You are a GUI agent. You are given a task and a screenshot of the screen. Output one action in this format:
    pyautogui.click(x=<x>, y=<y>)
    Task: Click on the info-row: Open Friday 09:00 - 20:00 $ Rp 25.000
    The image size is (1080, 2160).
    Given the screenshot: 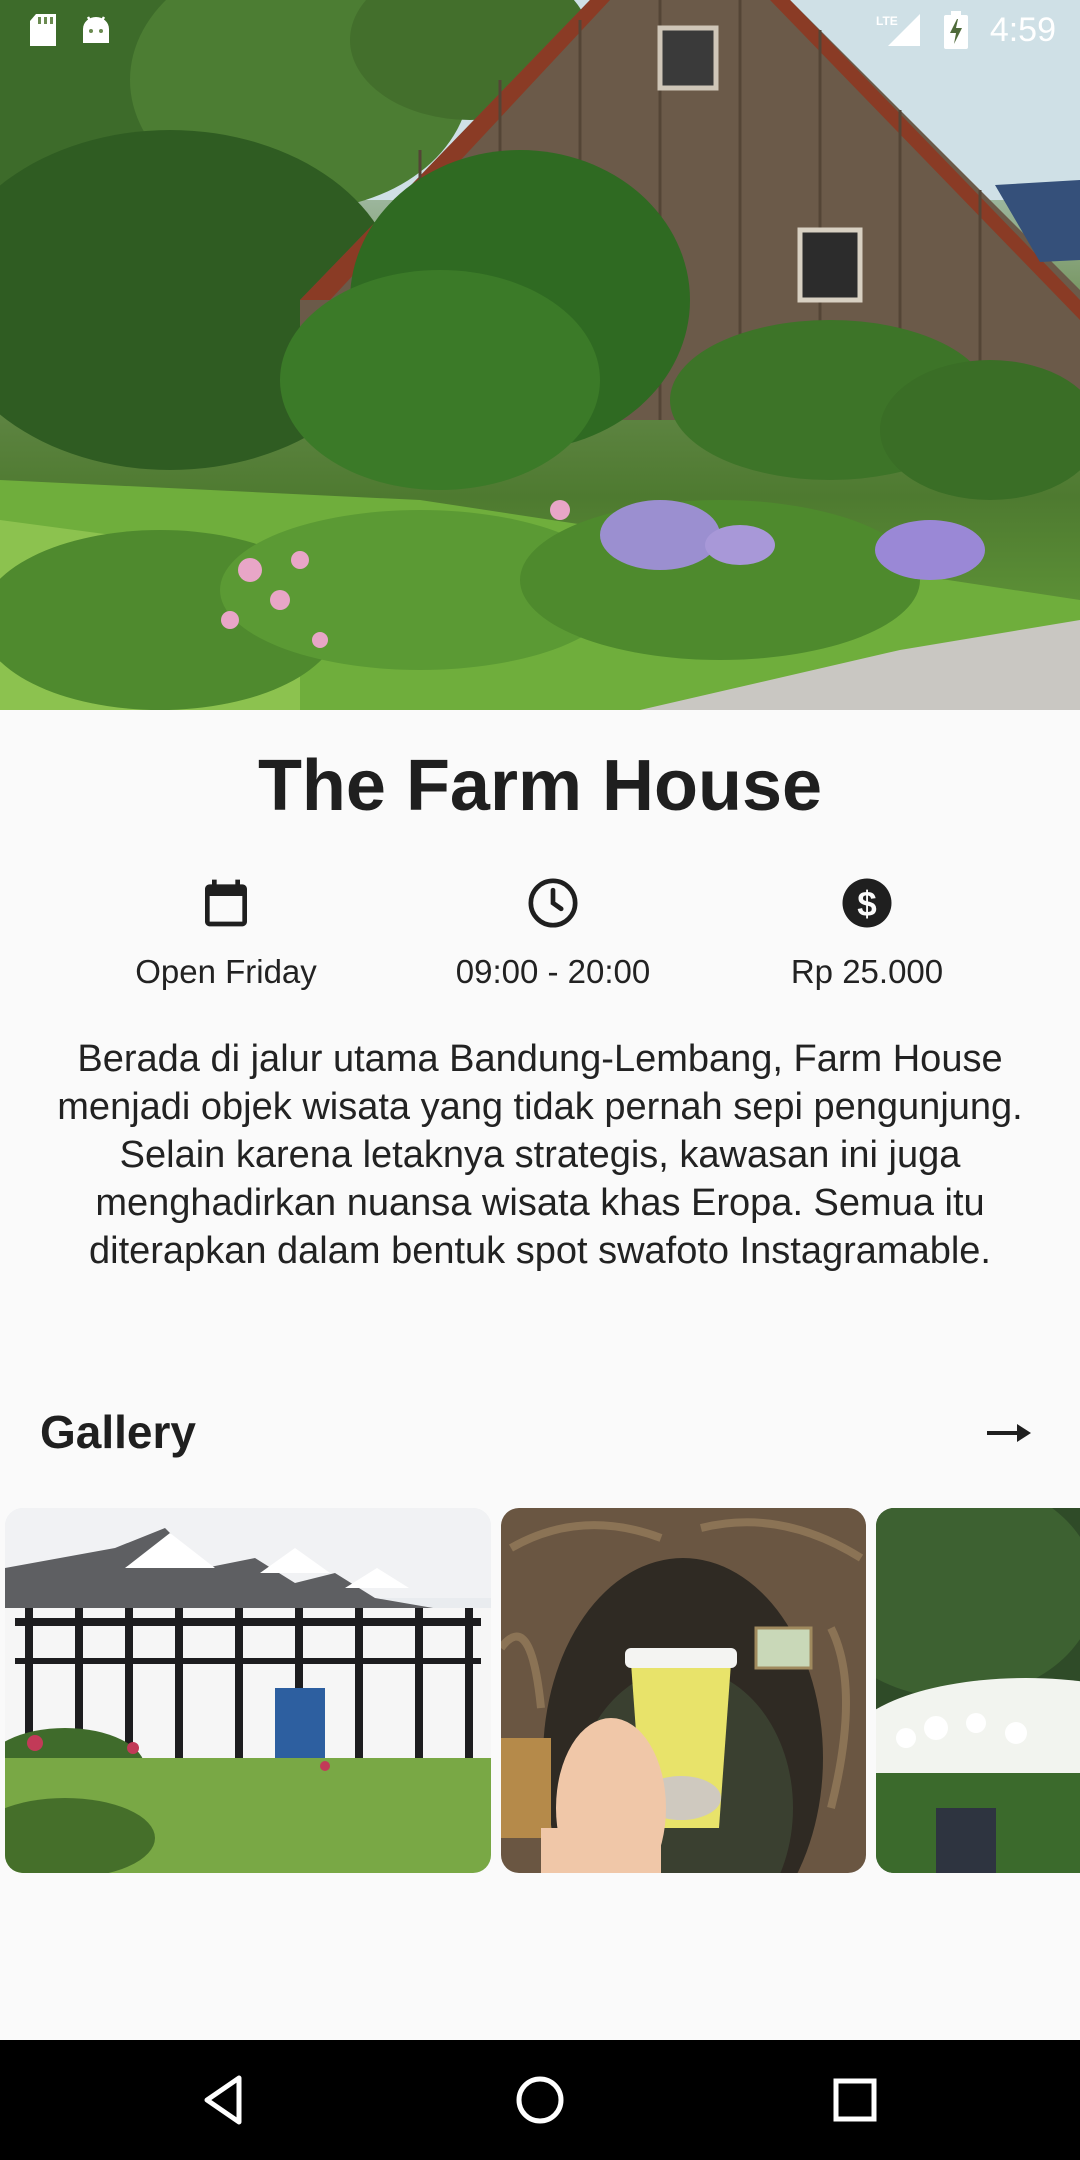 What is the action you would take?
    pyautogui.click(x=540, y=940)
    